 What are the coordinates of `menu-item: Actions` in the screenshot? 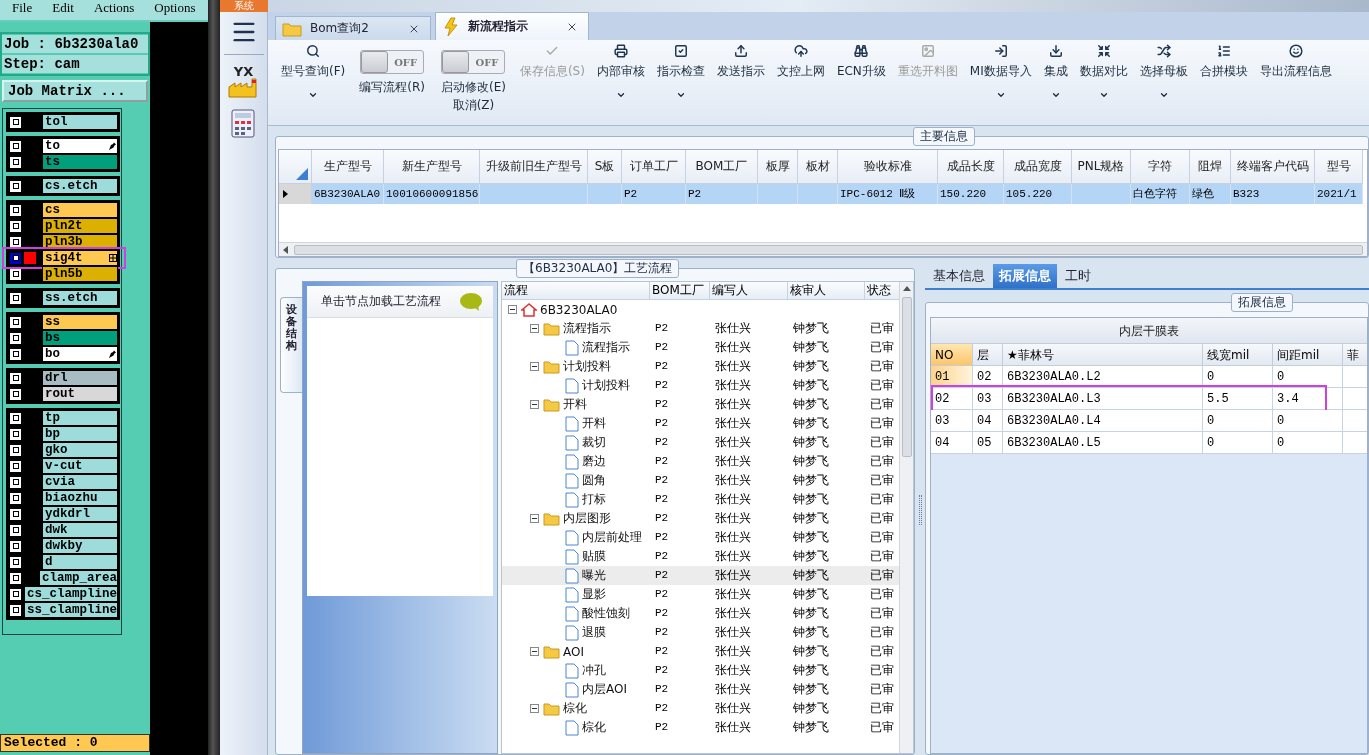 It's located at (114, 7).